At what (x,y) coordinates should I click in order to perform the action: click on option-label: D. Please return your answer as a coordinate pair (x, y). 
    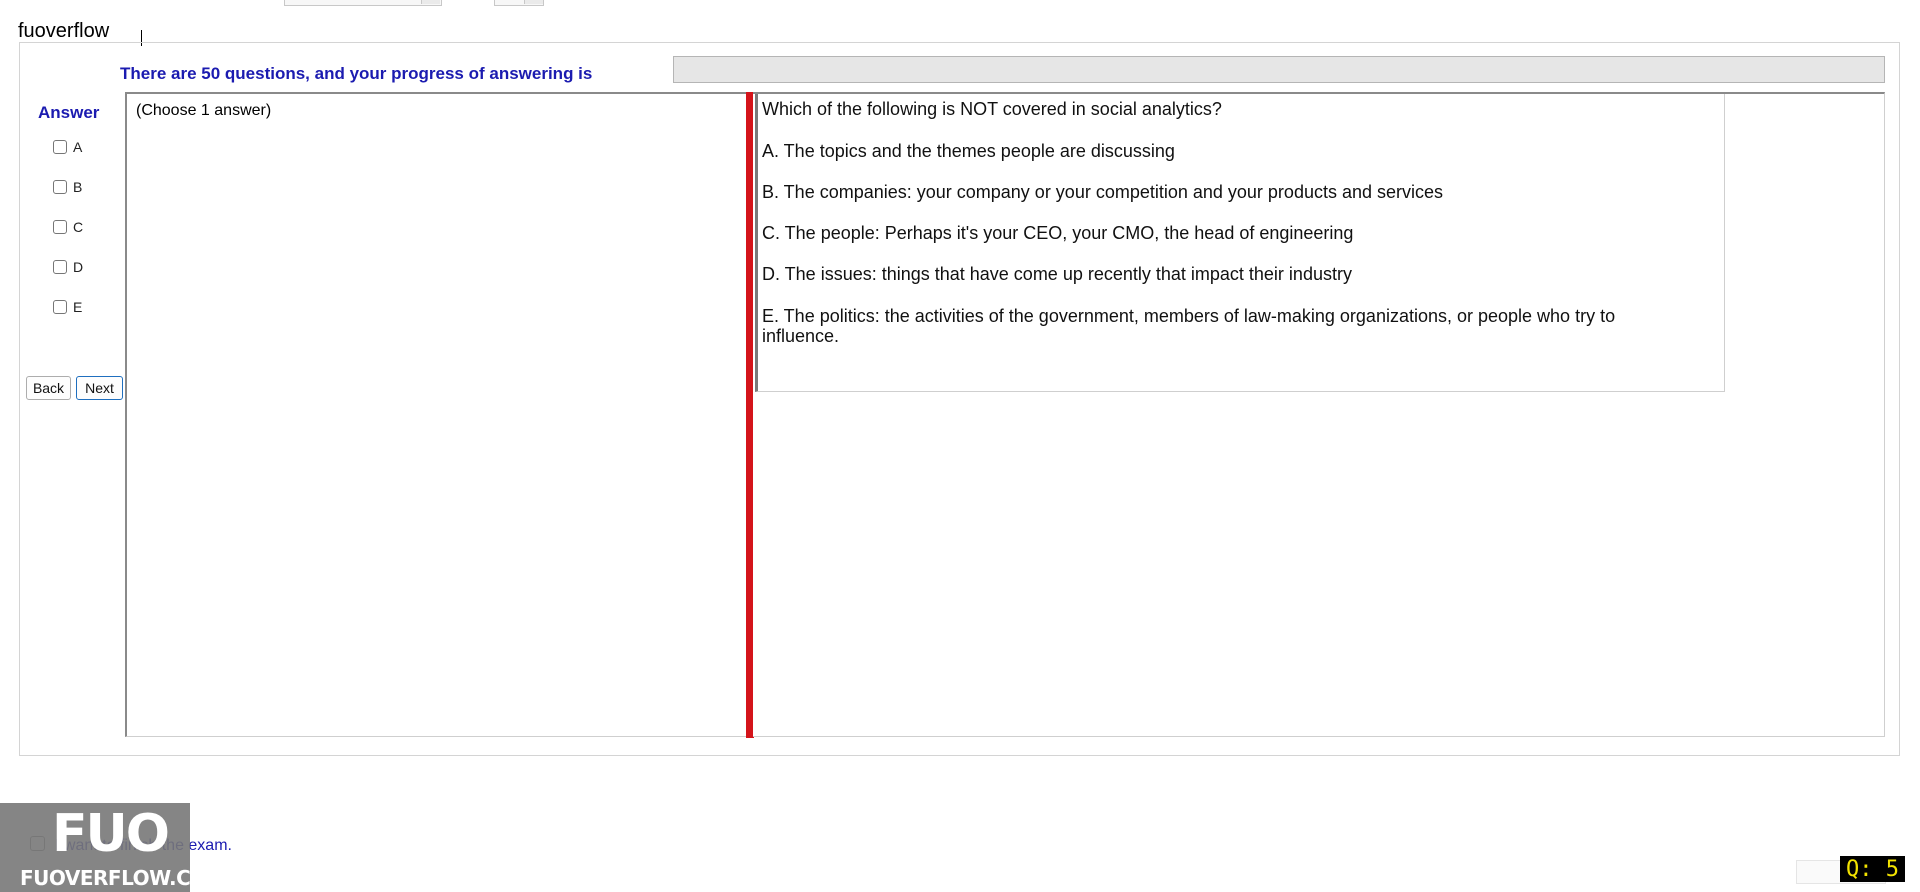
    Looking at the image, I should click on (78, 267).